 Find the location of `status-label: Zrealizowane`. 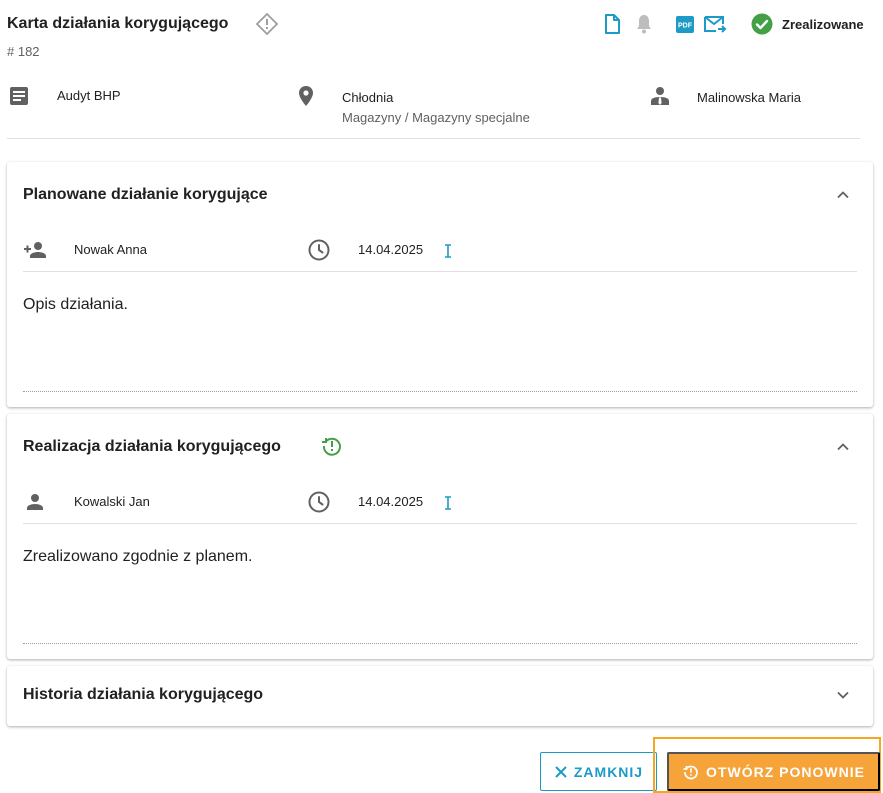

status-label: Zrealizowane is located at coordinates (823, 24).